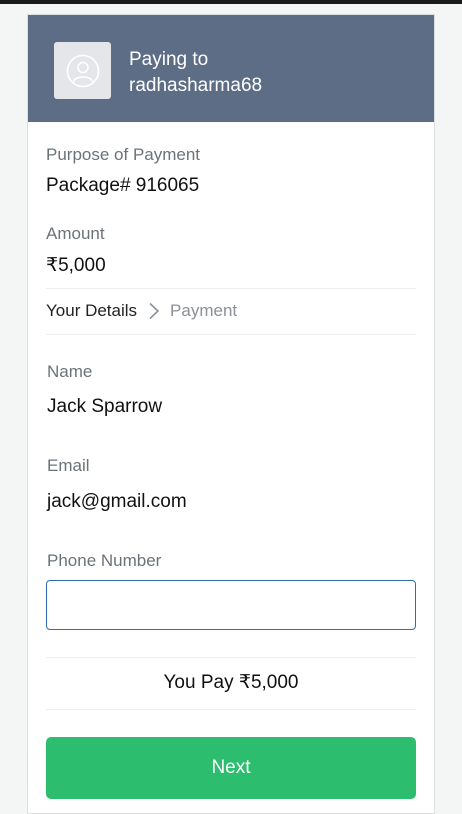 The height and width of the screenshot is (814, 462). Describe the element at coordinates (82, 70) in the screenshot. I see `user-avatar-icon` at that location.